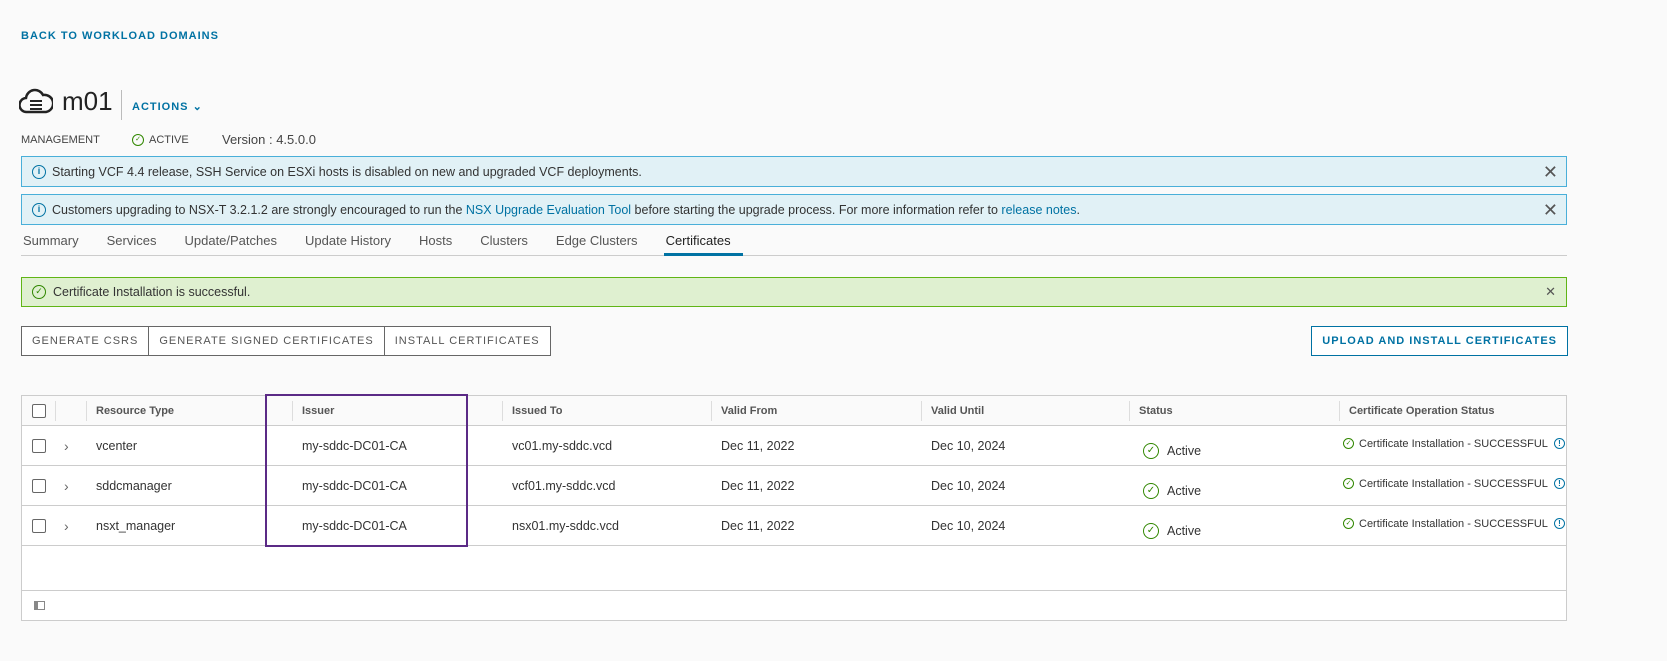 Image resolution: width=1667 pixels, height=661 pixels. Describe the element at coordinates (121, 105) in the screenshot. I see `divider` at that location.